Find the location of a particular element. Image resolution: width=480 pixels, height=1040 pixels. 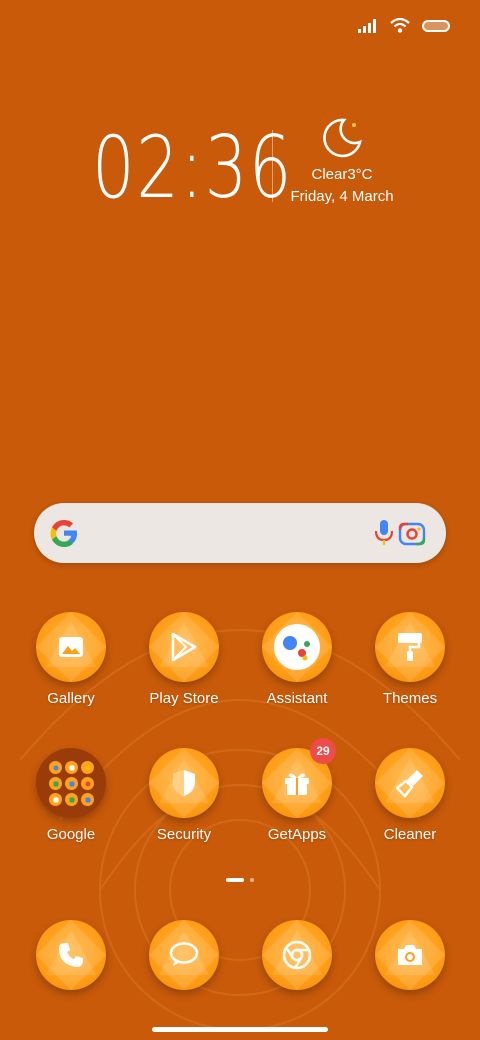

notification-badge: 29 is located at coordinates (323, 751).